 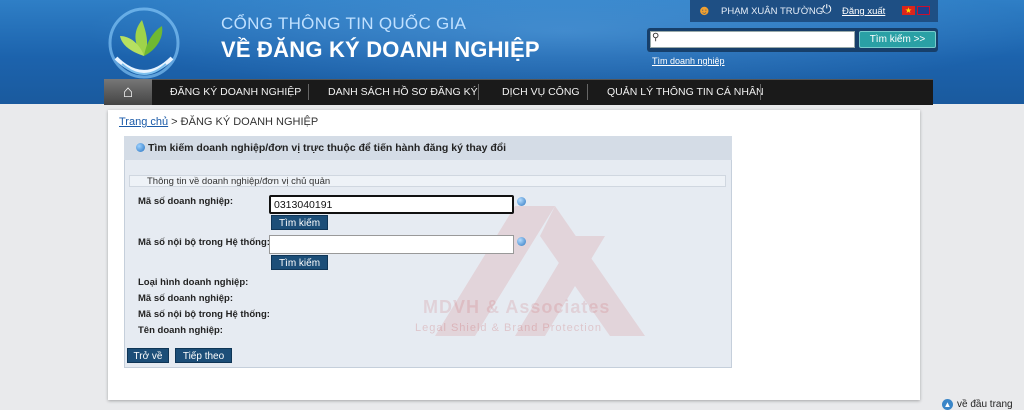 I want to click on breadcrumb-current: ĐĂNG KÝ DOANH NGHIỆP, so click(x=249, y=122).